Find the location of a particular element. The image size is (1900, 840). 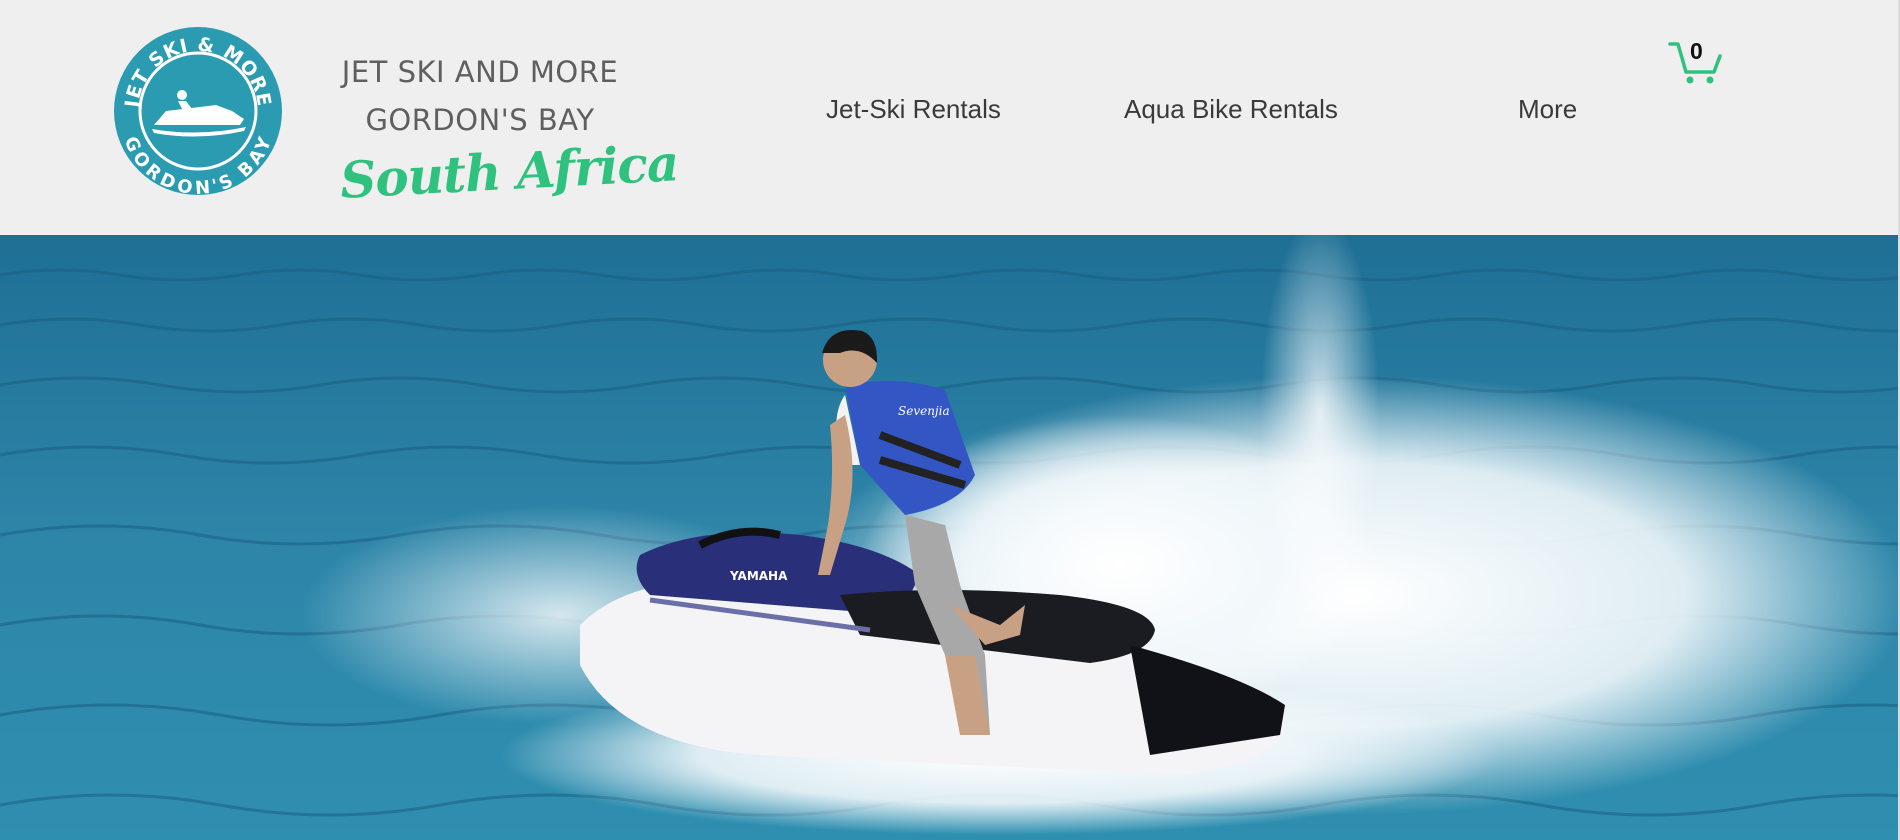

site-logo: JET SKI & MORE GORDON'S BAY is located at coordinates (198, 112).